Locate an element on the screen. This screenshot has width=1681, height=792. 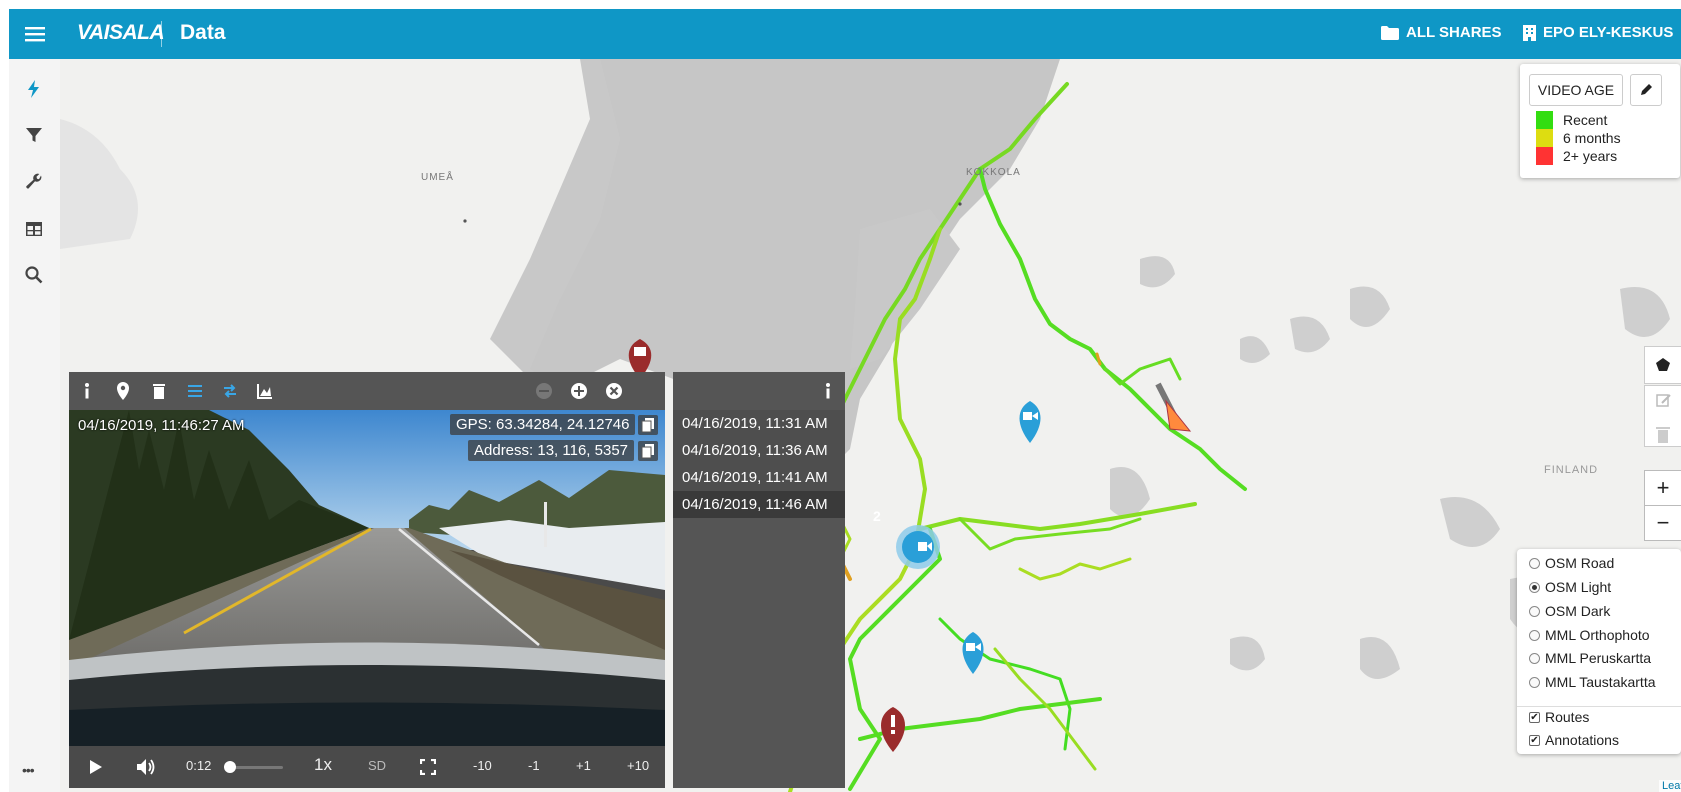
layer-osm-dark: OSM Dark is located at coordinates (1569, 611).